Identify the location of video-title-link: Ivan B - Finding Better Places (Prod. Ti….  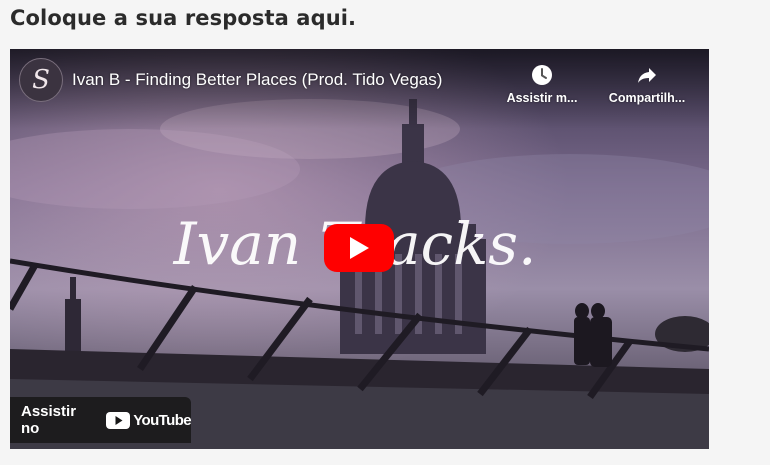
(257, 80).